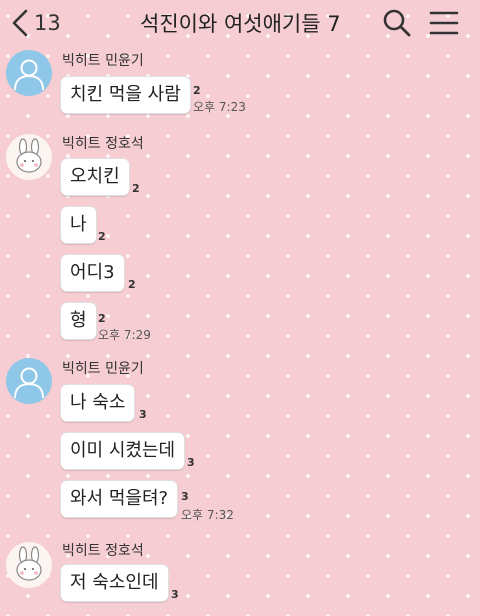  I want to click on message-bubble: 오치킨, so click(95, 177).